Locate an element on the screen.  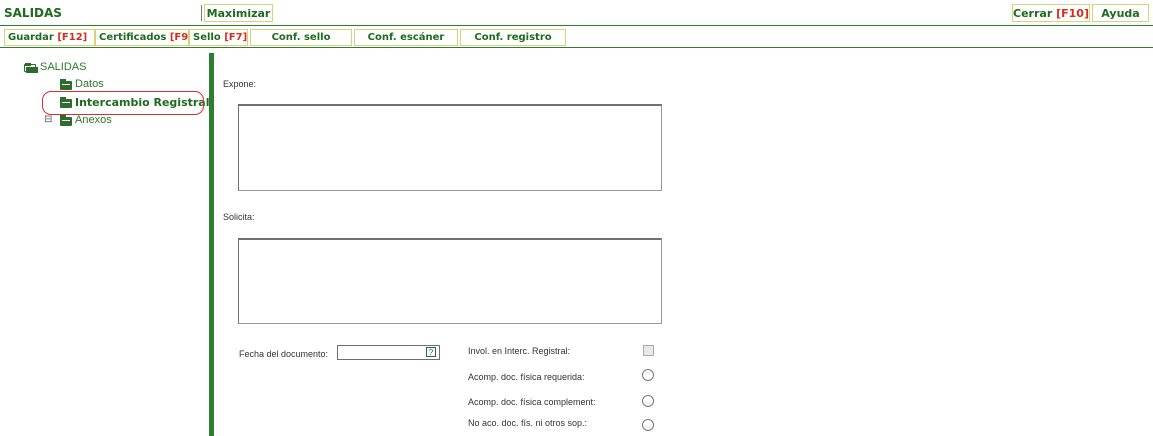
tree-item-datos: Datos is located at coordinates (89, 84).